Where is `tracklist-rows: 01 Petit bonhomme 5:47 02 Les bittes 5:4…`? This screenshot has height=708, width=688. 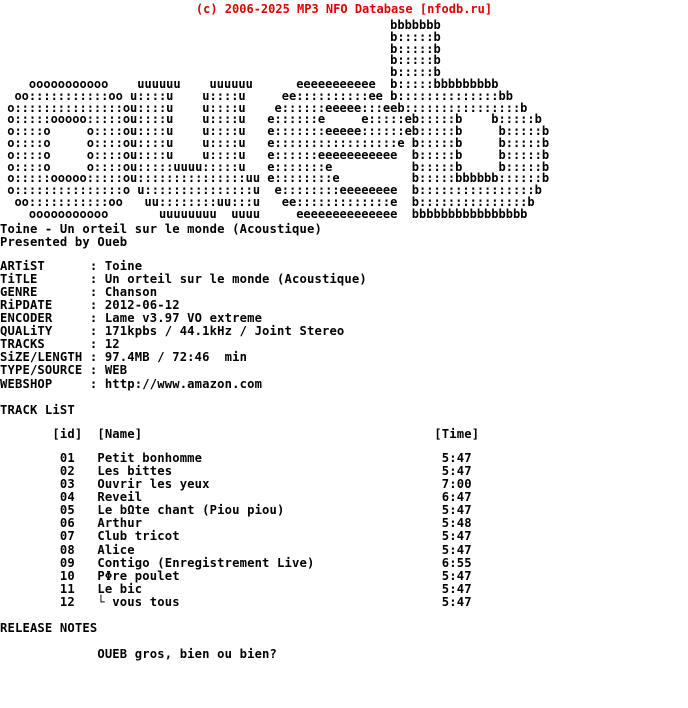 tracklist-rows: 01 Petit bonhomme 5:47 02 Les bittes 5:4… is located at coordinates (265, 529).